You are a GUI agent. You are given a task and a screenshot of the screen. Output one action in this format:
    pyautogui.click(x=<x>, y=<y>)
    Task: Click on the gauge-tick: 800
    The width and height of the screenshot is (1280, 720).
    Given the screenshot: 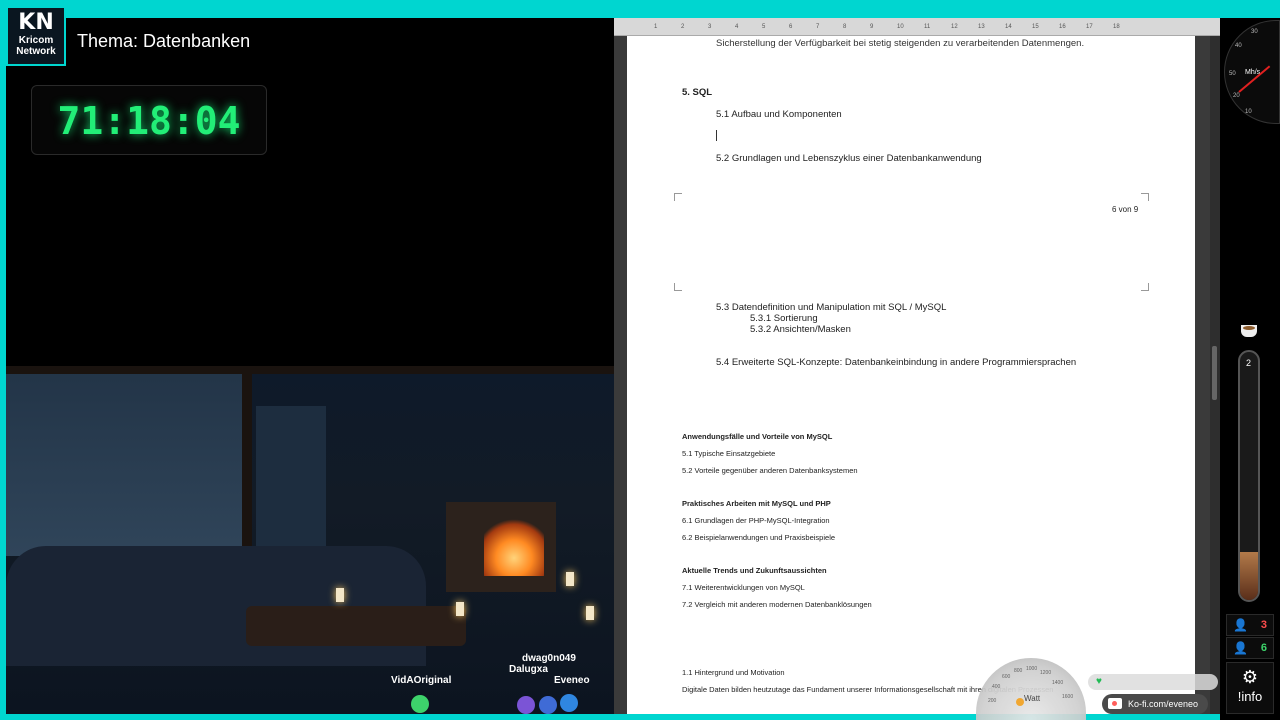 What is the action you would take?
    pyautogui.click(x=1018, y=671)
    